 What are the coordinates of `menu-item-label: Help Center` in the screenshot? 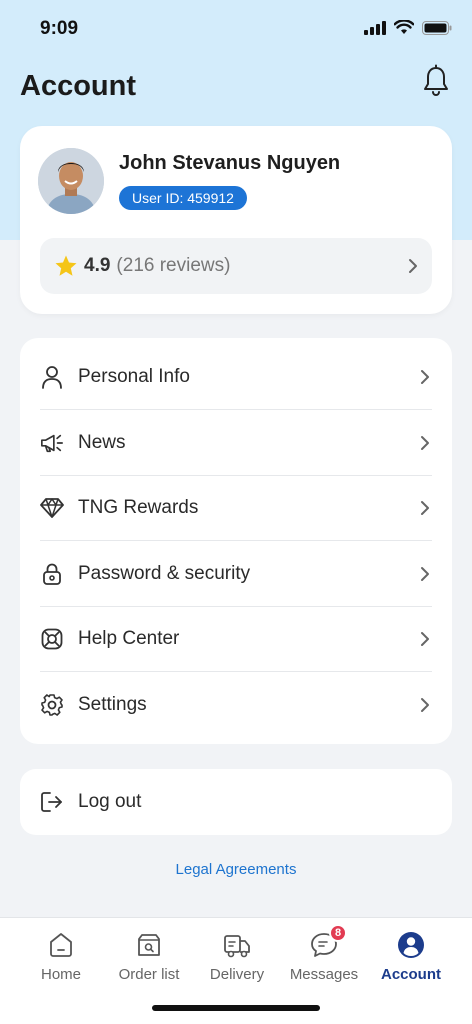 It's located at (129, 638).